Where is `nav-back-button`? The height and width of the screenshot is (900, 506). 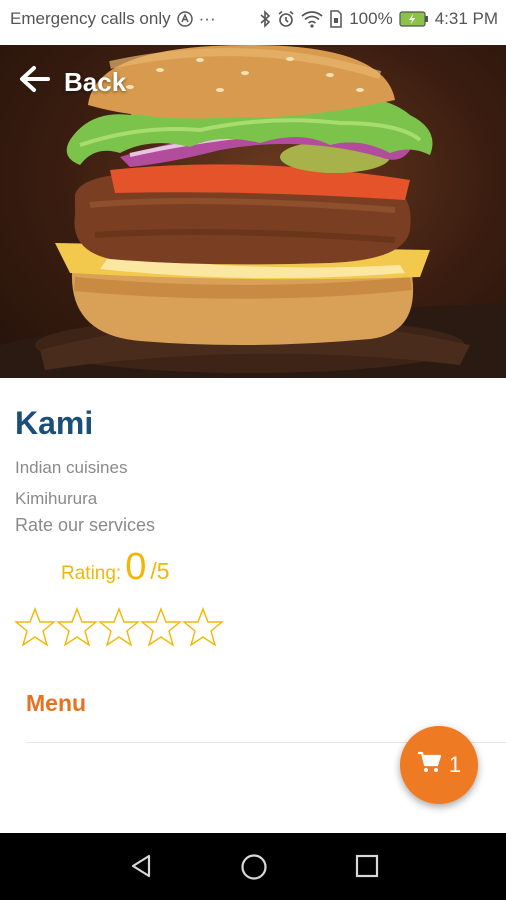 nav-back-button is located at coordinates (141, 868).